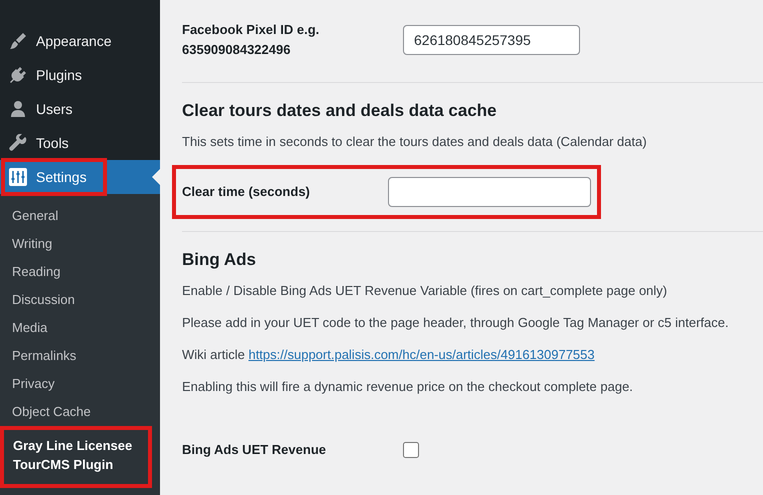 This screenshot has width=763, height=495. I want to click on submenu-item: General, so click(80, 216).